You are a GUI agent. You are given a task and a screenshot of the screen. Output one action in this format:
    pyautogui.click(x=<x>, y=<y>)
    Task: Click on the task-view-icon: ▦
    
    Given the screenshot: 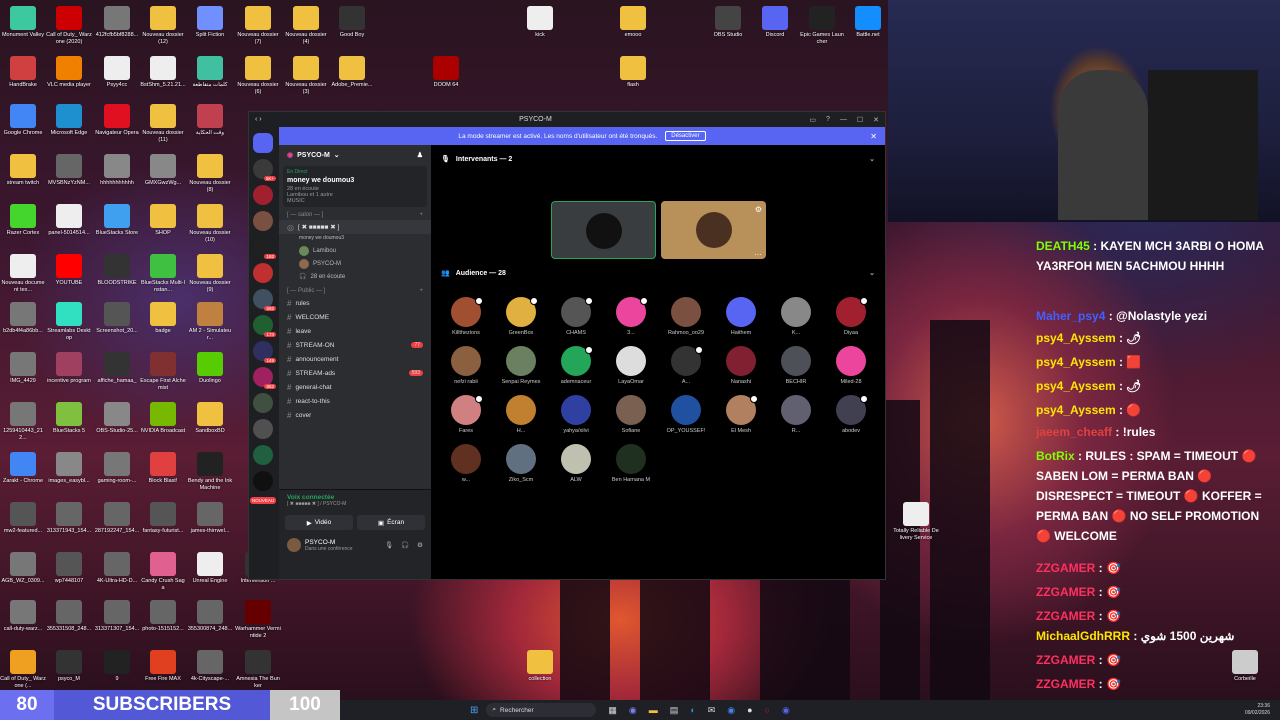 What is the action you would take?
    pyautogui.click(x=612, y=710)
    